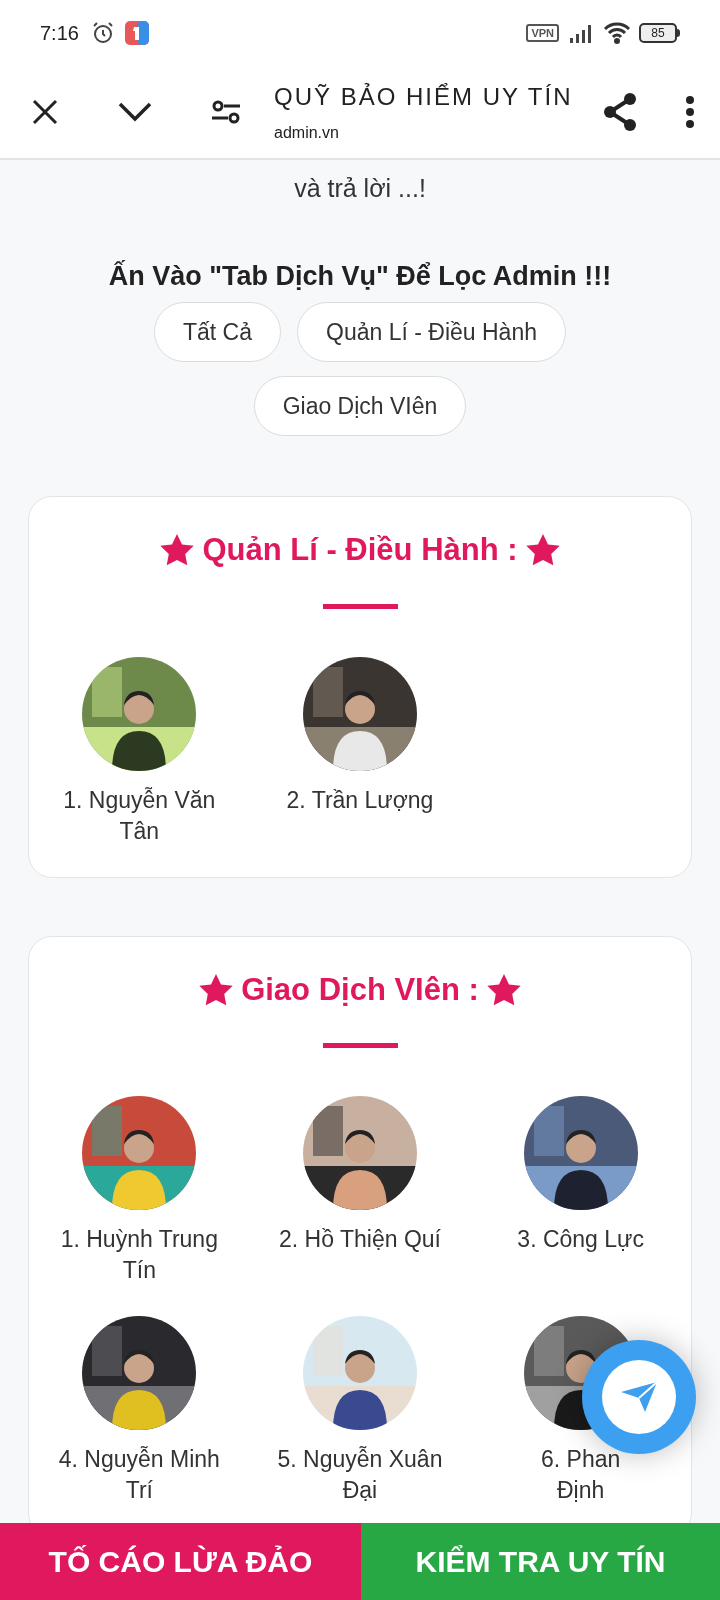  I want to click on close-icon, so click(45, 112).